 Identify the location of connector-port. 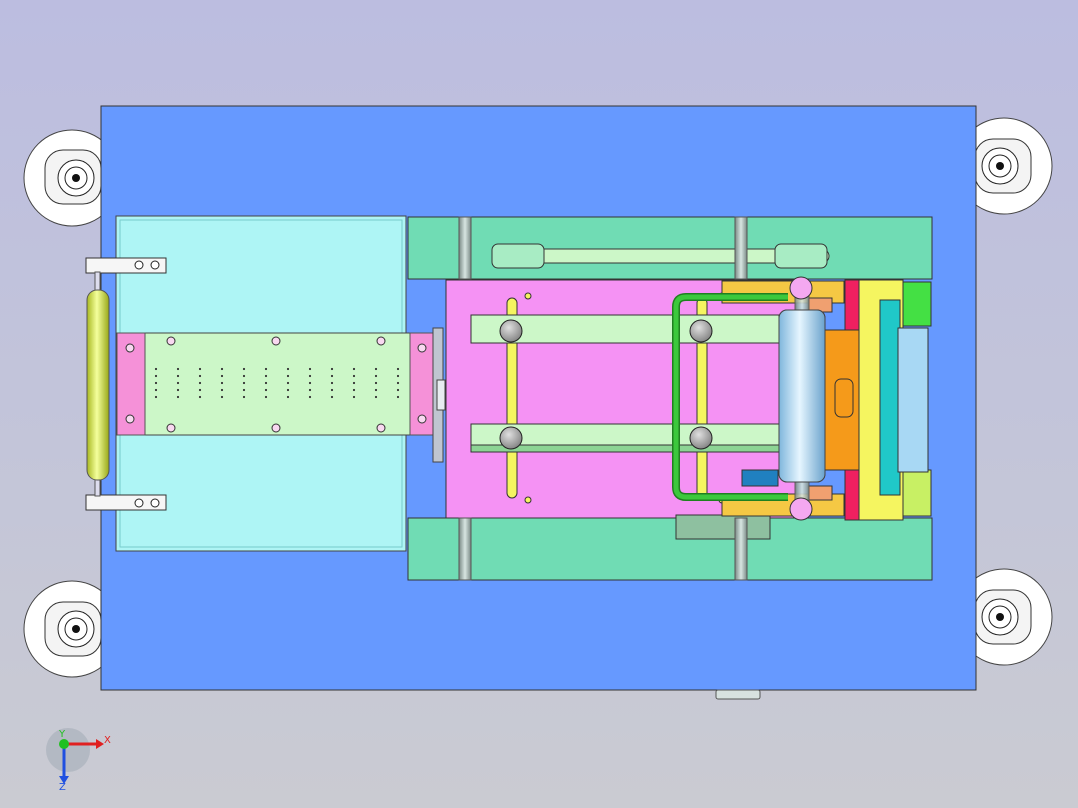
(738, 694).